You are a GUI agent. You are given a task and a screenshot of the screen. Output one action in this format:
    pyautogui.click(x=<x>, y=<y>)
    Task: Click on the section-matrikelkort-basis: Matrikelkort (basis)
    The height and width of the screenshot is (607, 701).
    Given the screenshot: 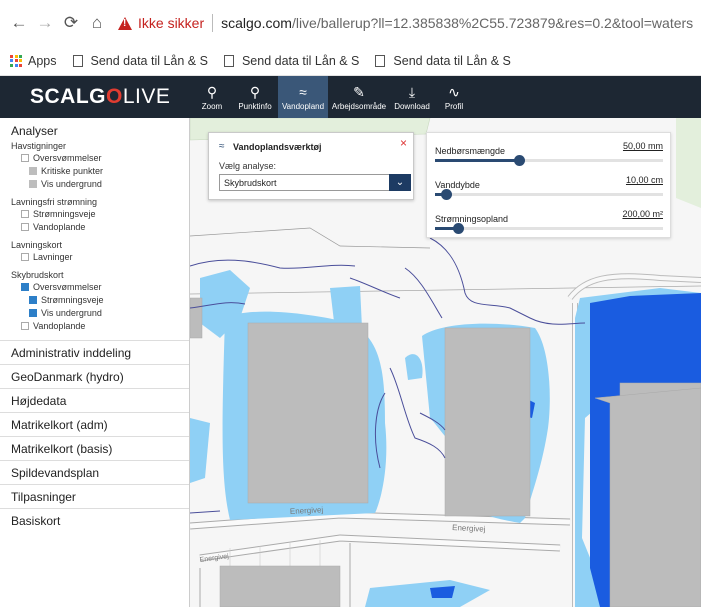 What is the action you would take?
    pyautogui.click(x=94, y=448)
    